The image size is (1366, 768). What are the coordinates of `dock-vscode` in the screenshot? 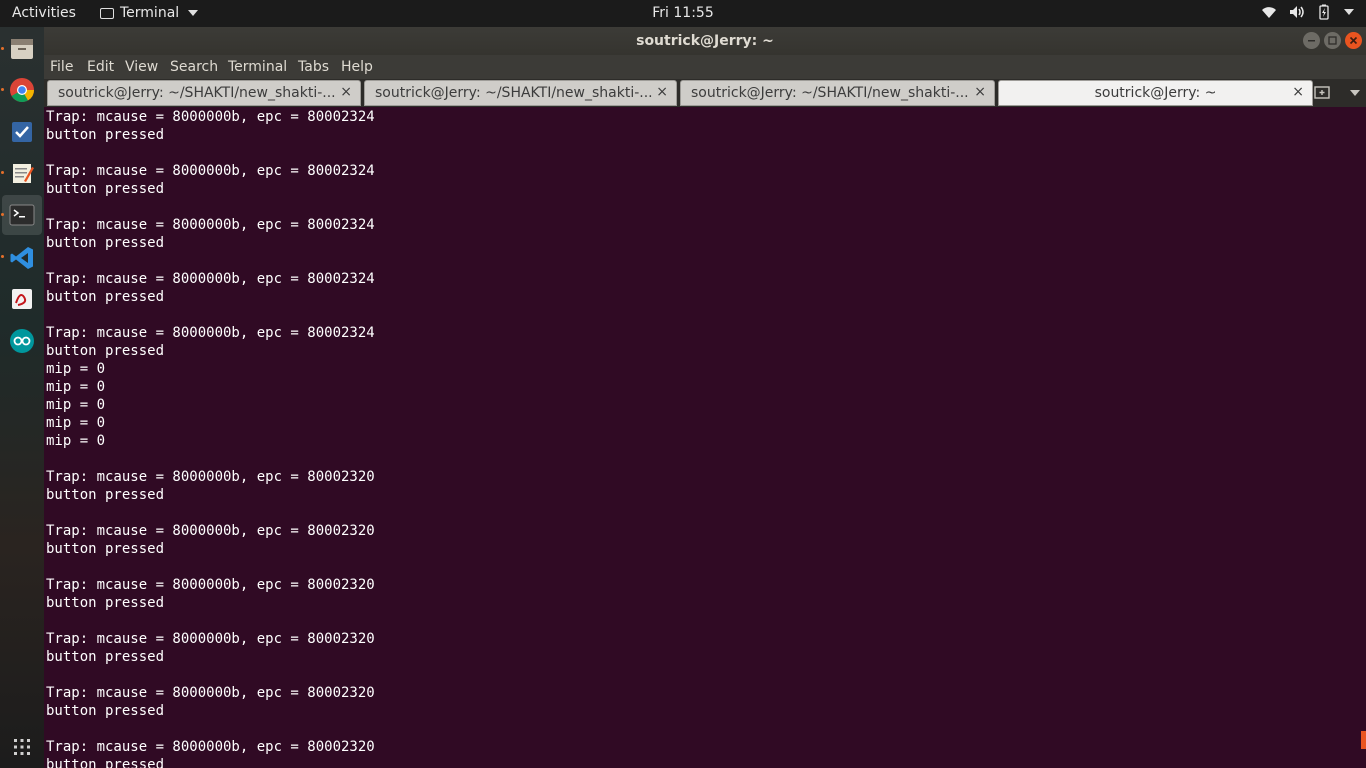 It's located at (22, 258).